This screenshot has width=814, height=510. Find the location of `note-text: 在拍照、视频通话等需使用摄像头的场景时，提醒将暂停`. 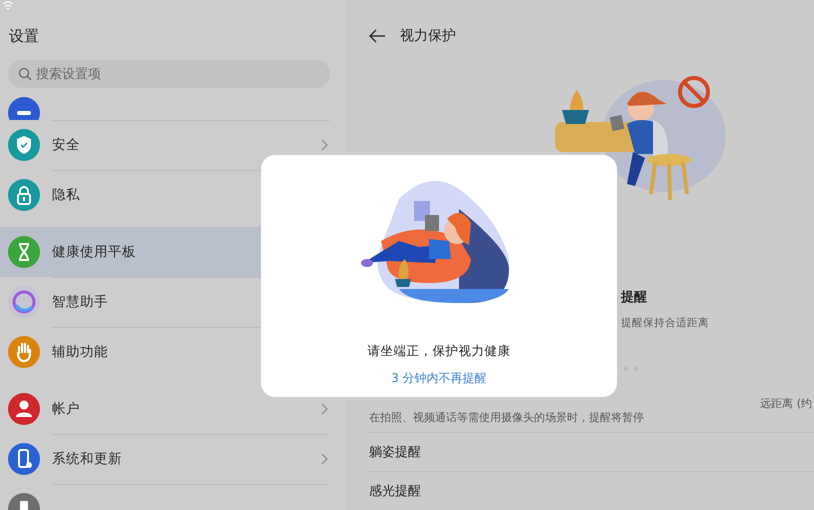

note-text: 在拍照、视频通话等需使用摄像头的场景时，提醒将暂停 is located at coordinates (506, 417).